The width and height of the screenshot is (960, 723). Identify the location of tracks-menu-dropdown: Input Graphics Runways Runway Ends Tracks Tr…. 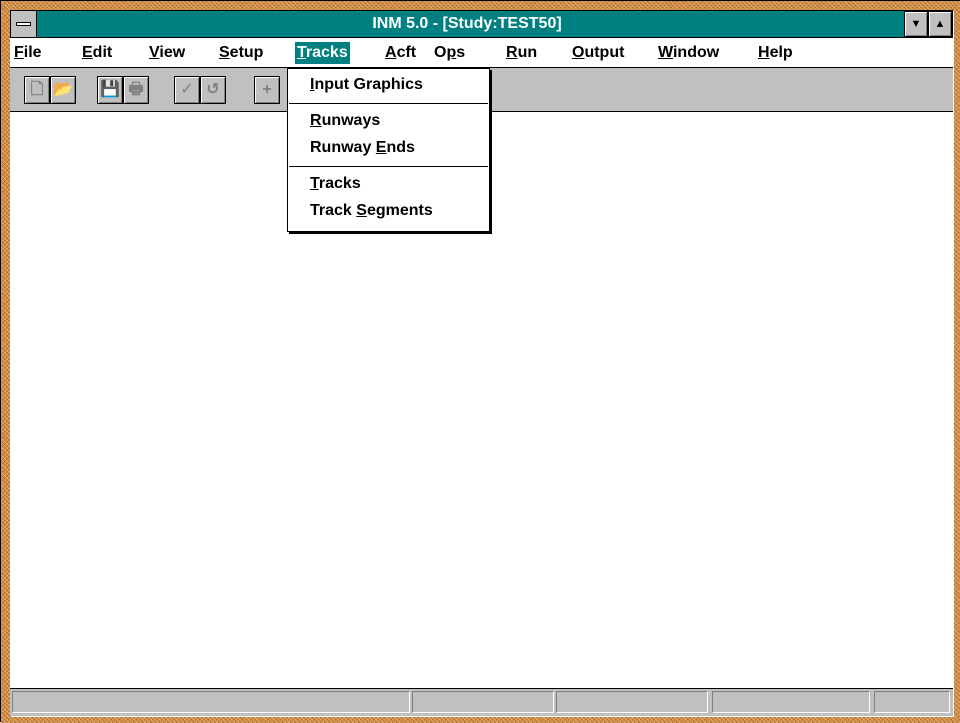
(388, 150).